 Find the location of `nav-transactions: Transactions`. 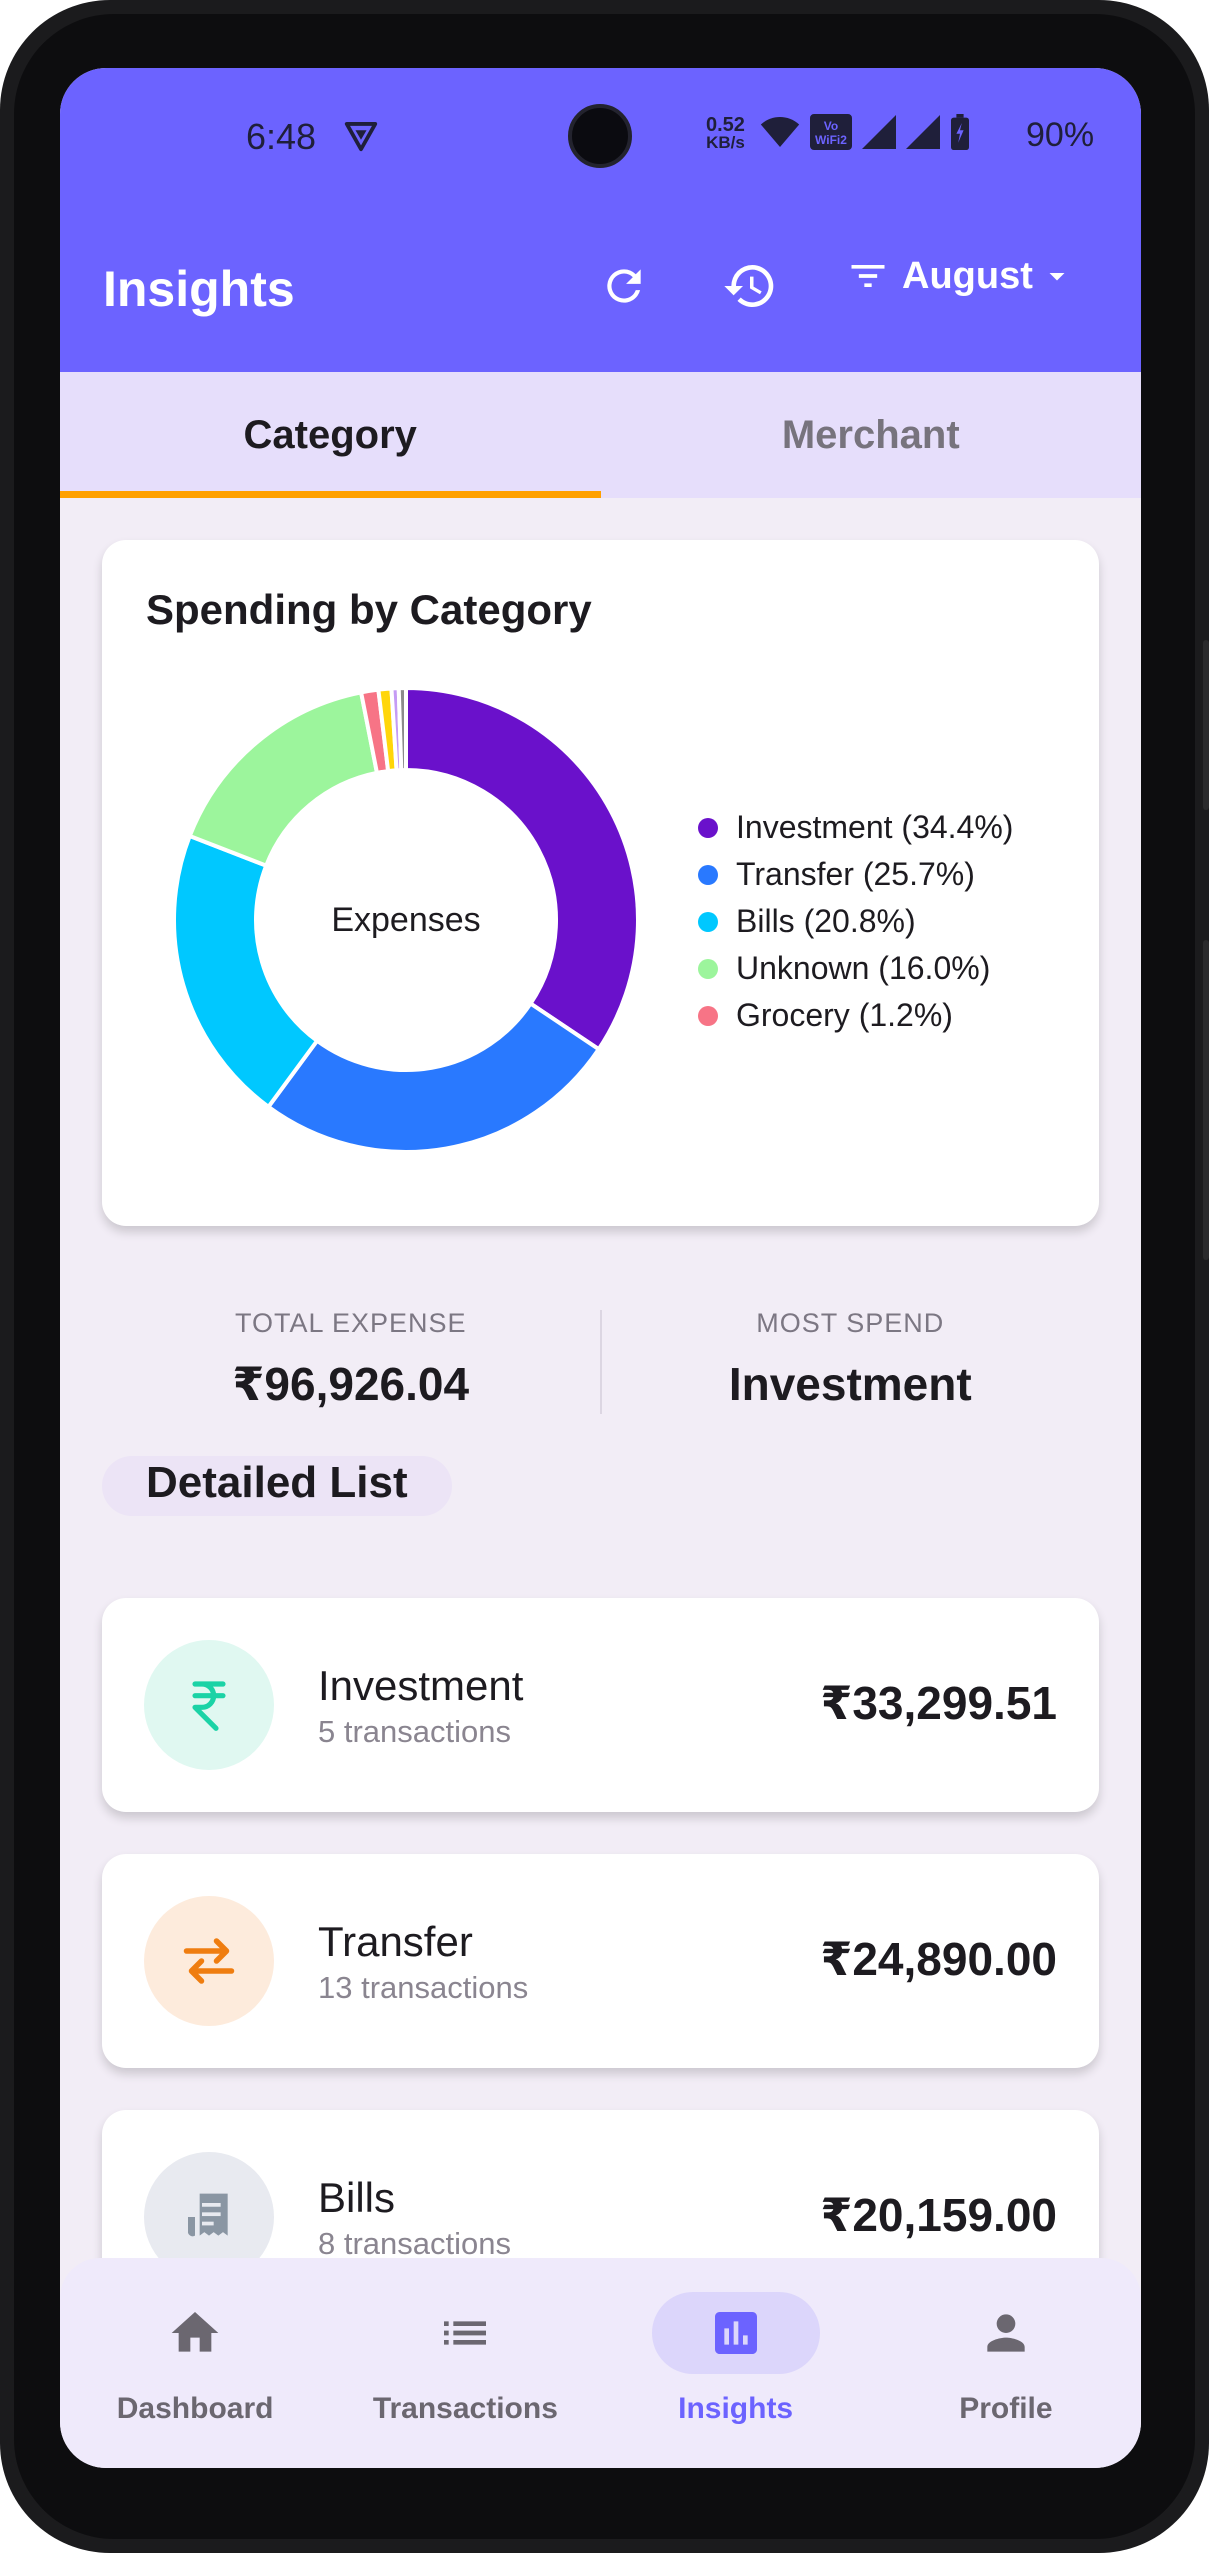

nav-transactions: Transactions is located at coordinates (465, 2363).